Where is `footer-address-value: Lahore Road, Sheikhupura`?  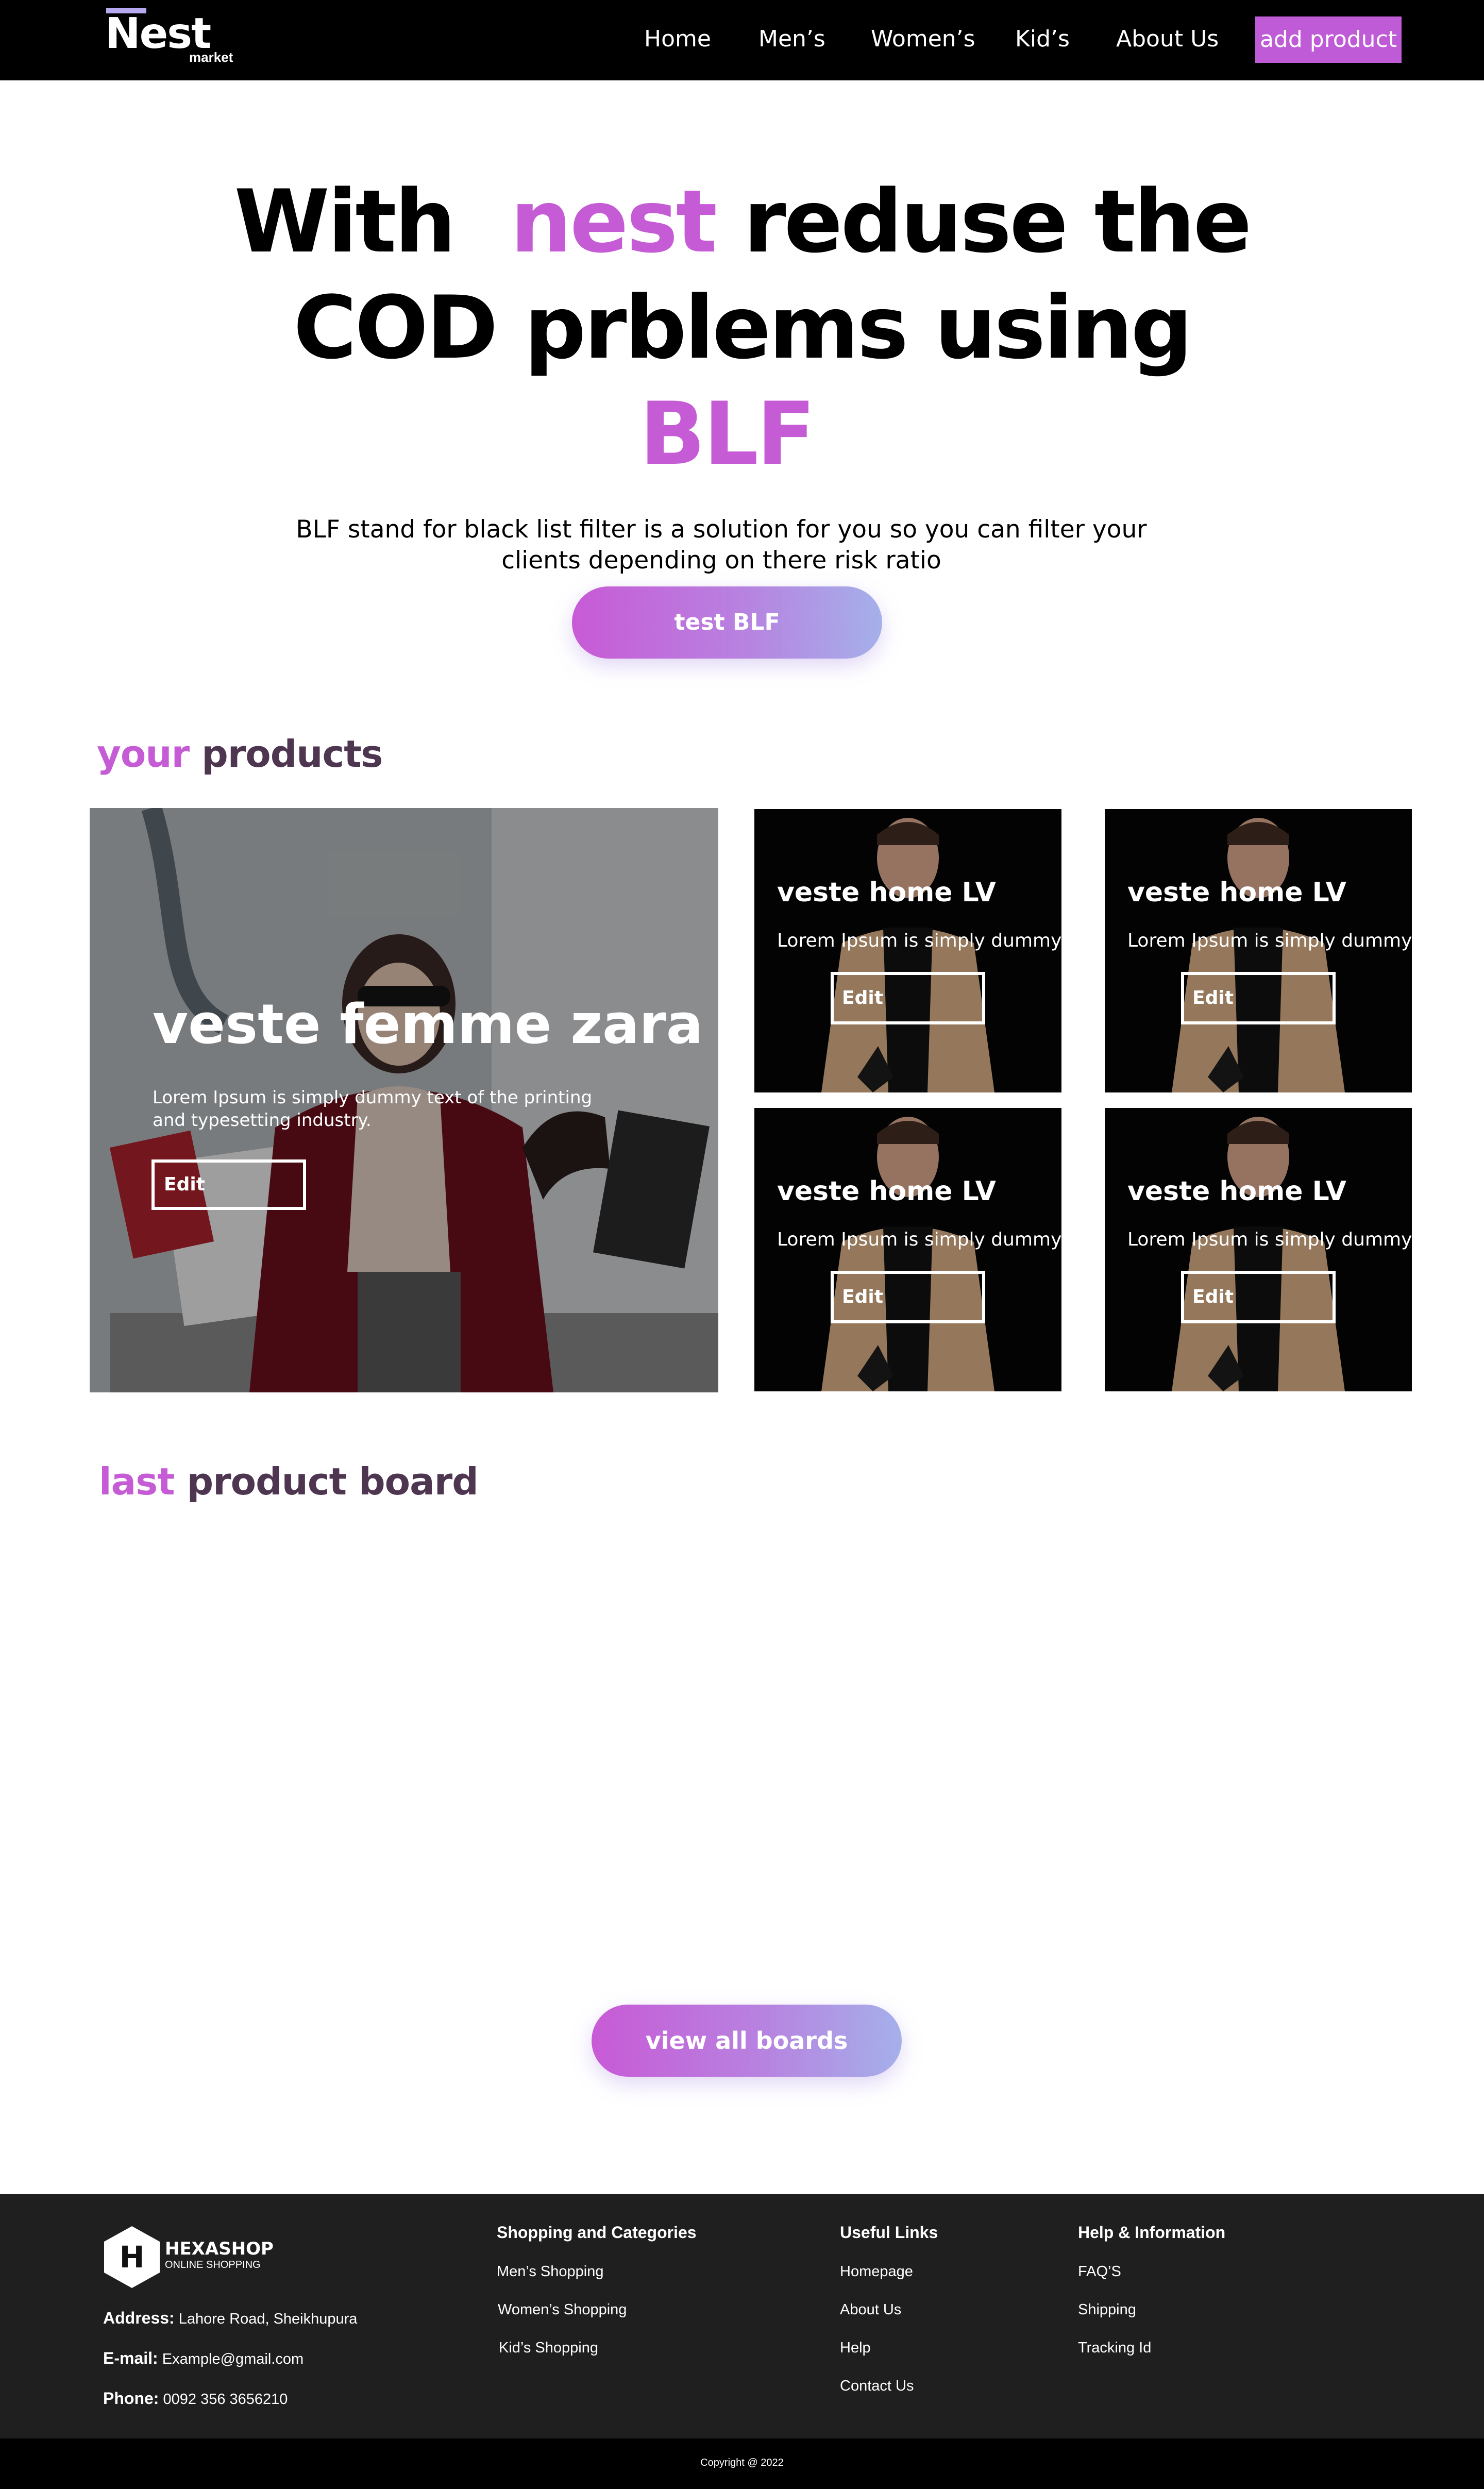
footer-address-value: Lahore Road, Sheikhupura is located at coordinates (268, 2319).